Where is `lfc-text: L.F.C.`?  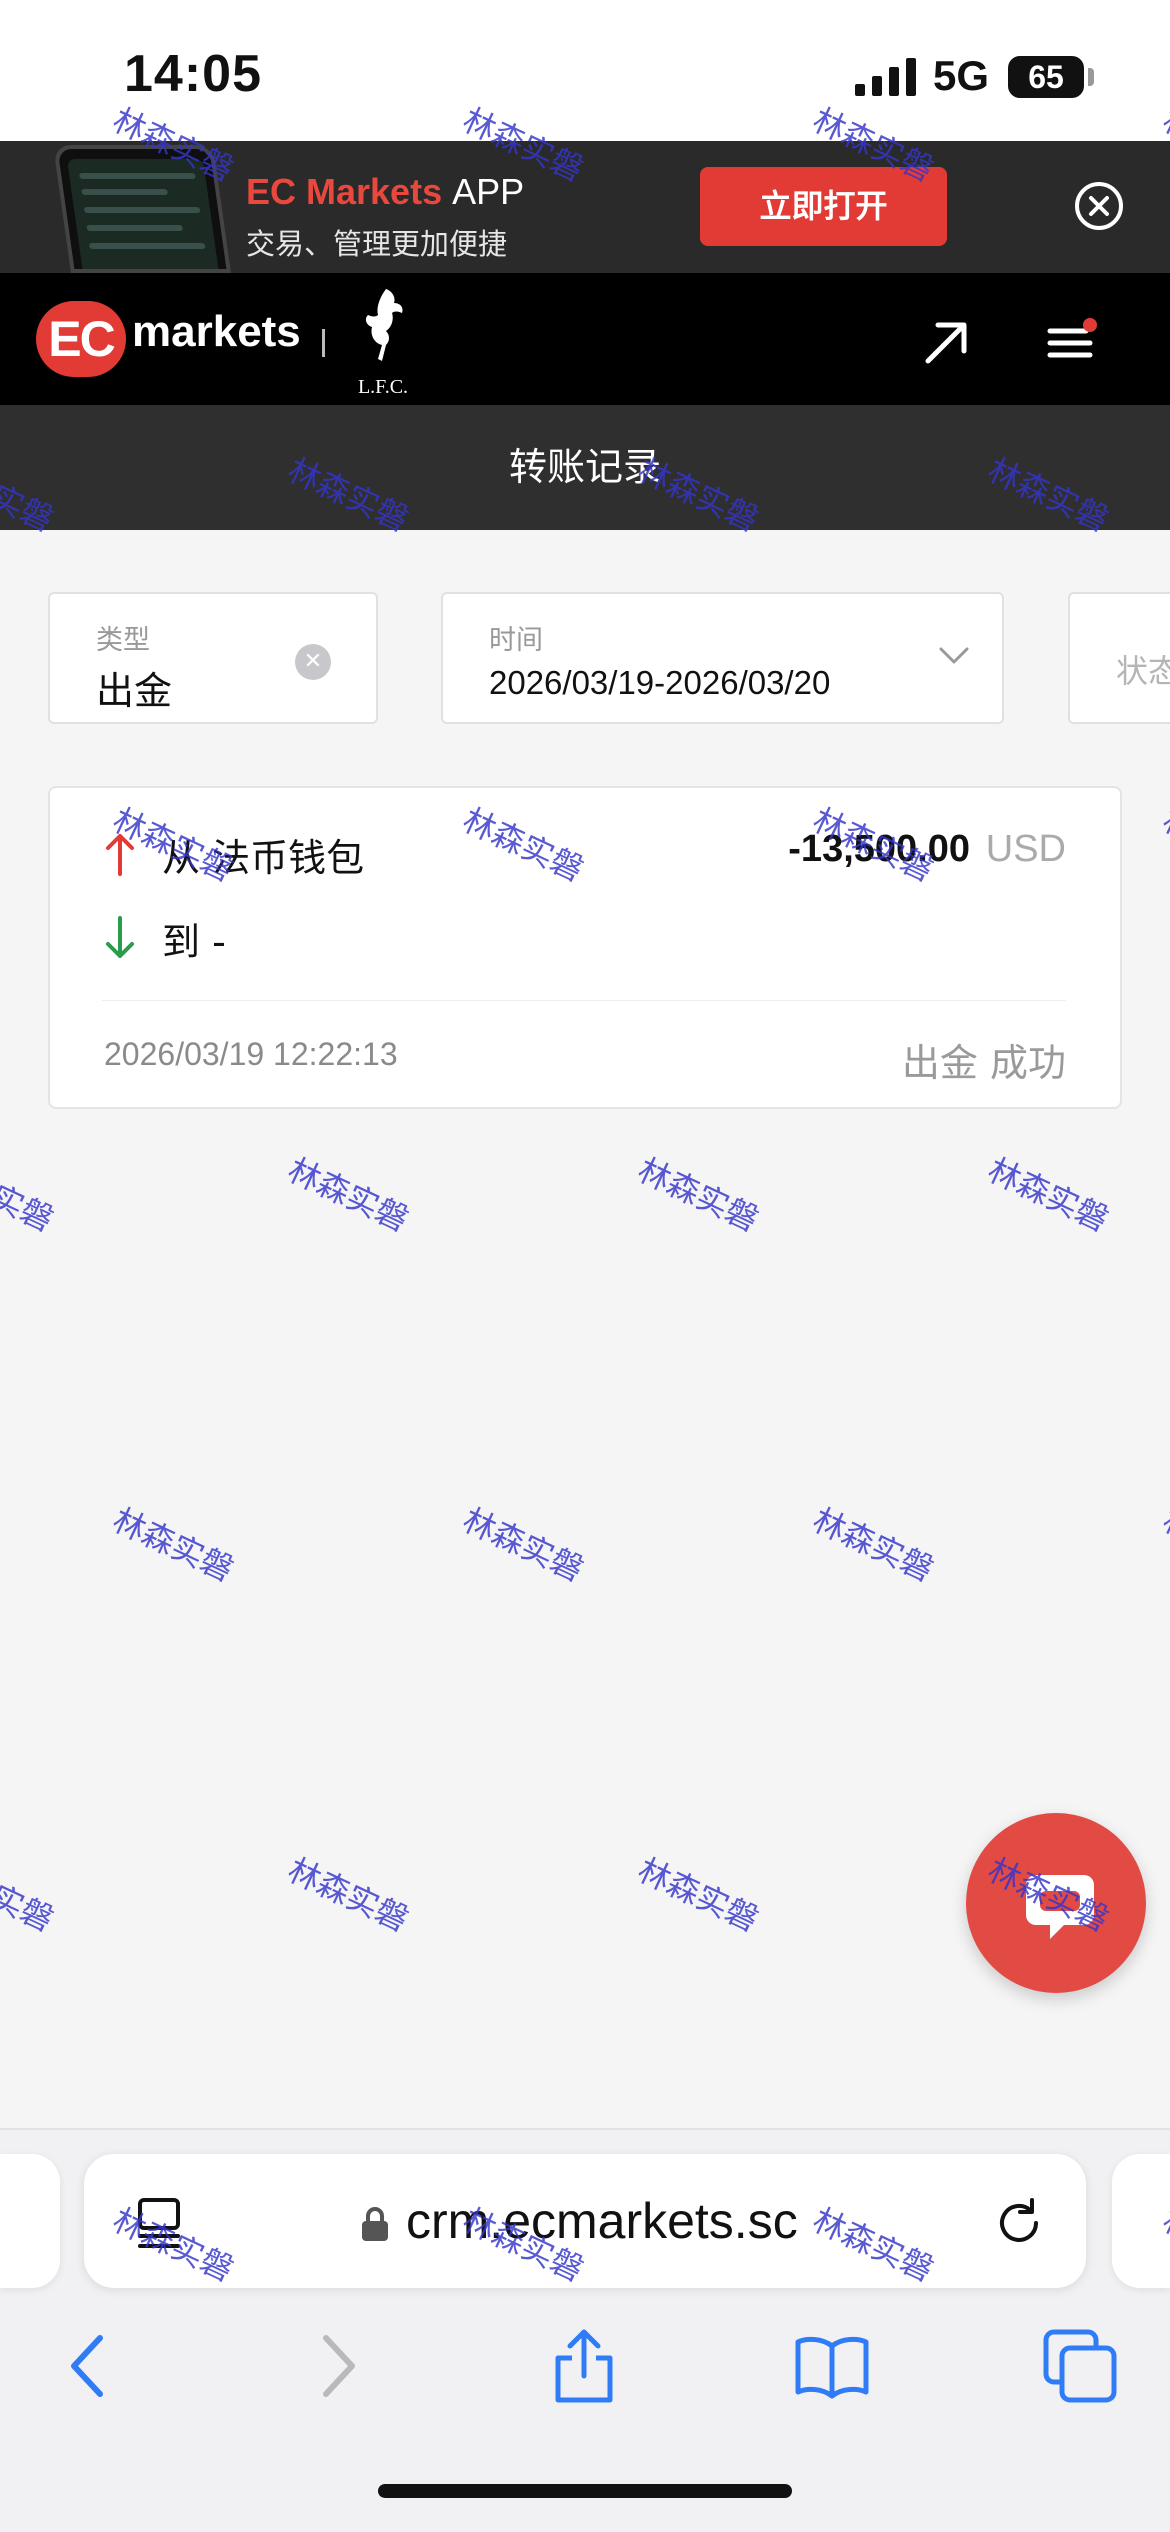
lfc-text: L.F.C. is located at coordinates (383, 387).